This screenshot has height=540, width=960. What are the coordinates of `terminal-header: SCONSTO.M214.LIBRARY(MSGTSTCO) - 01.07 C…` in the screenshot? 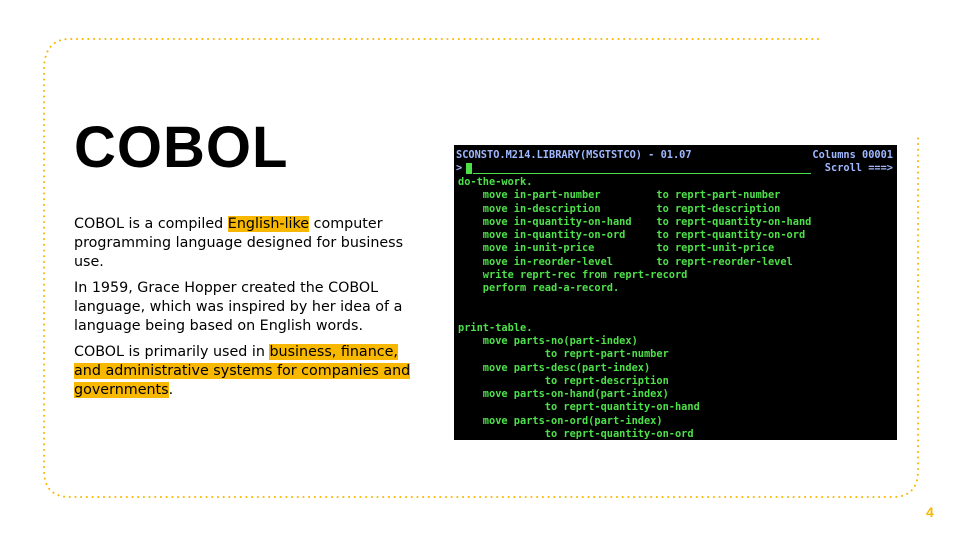 It's located at (675, 155).